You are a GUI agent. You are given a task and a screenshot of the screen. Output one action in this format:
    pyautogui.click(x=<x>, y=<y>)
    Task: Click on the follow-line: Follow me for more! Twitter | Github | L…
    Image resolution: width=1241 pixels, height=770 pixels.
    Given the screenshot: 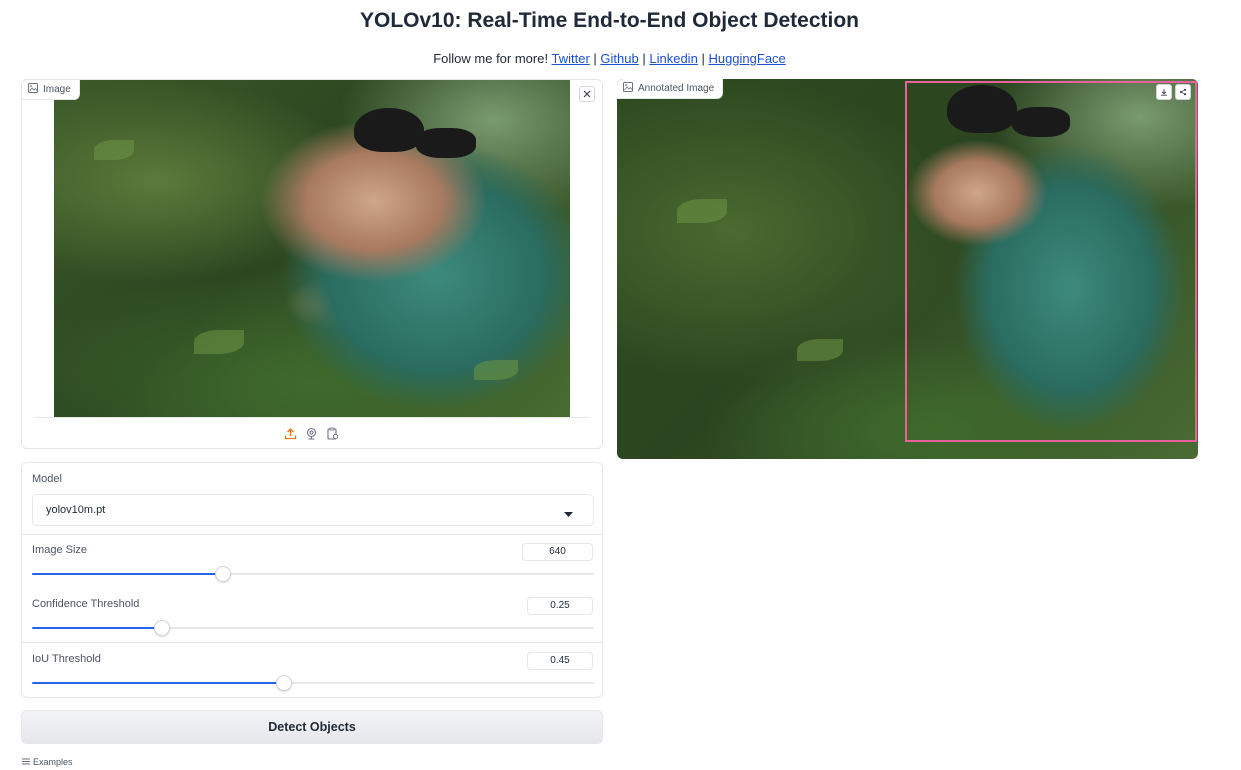 What is the action you would take?
    pyautogui.click(x=609, y=58)
    